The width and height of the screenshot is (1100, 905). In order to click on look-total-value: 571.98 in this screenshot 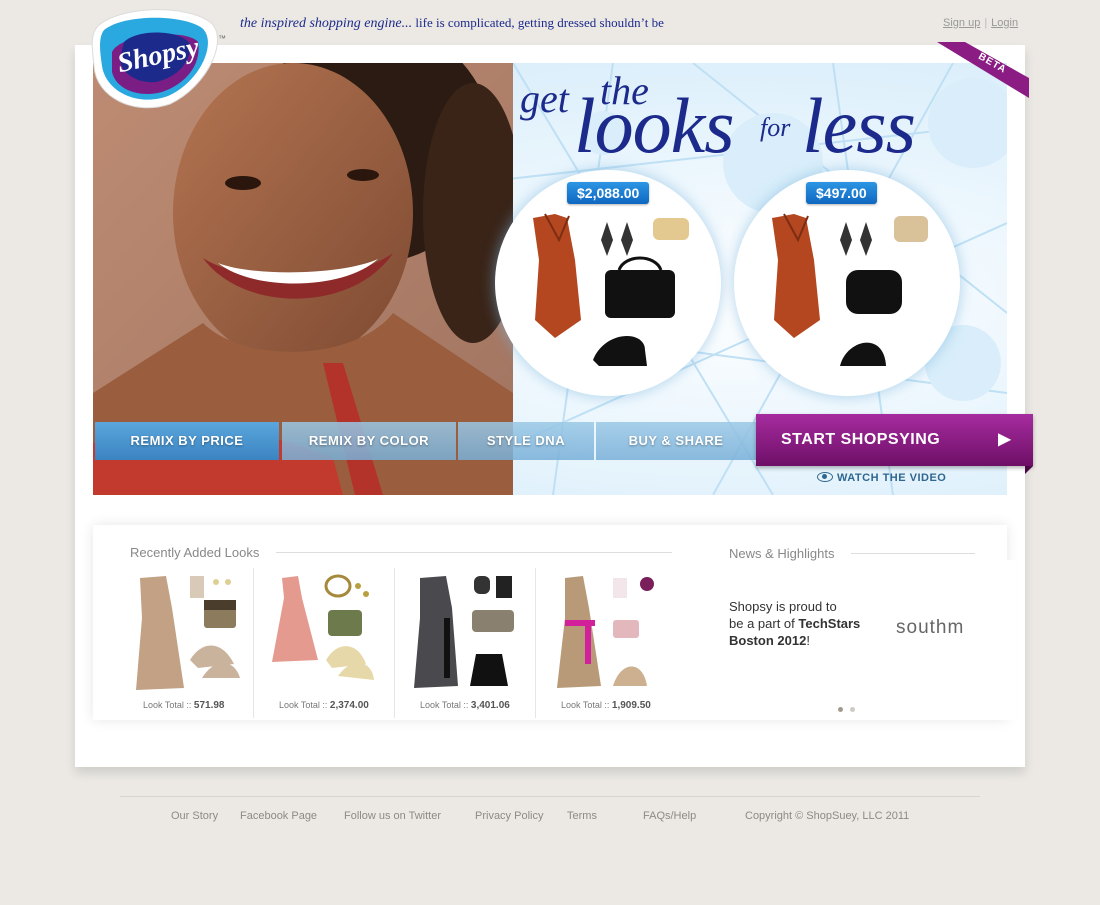, I will do `click(209, 705)`.